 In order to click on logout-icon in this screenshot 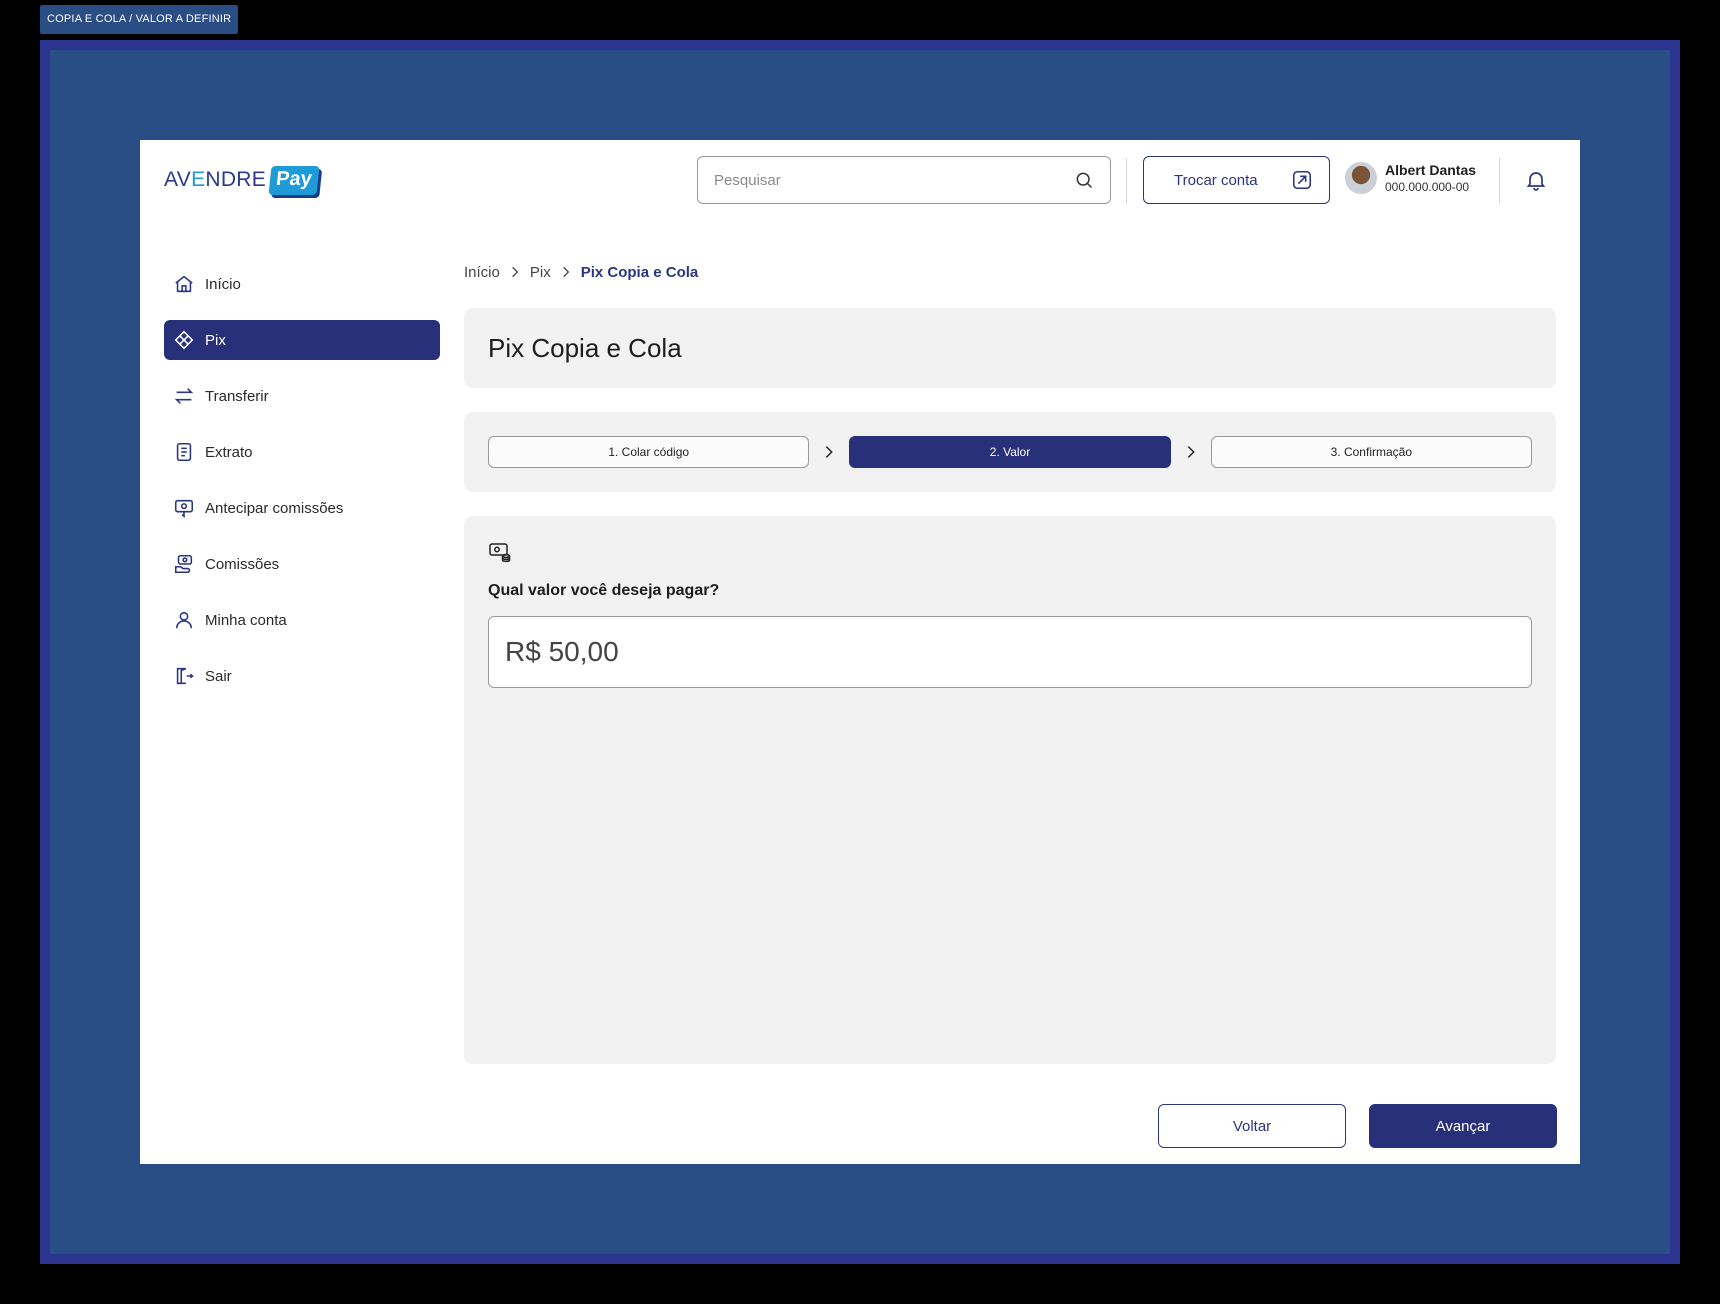, I will do `click(185, 676)`.